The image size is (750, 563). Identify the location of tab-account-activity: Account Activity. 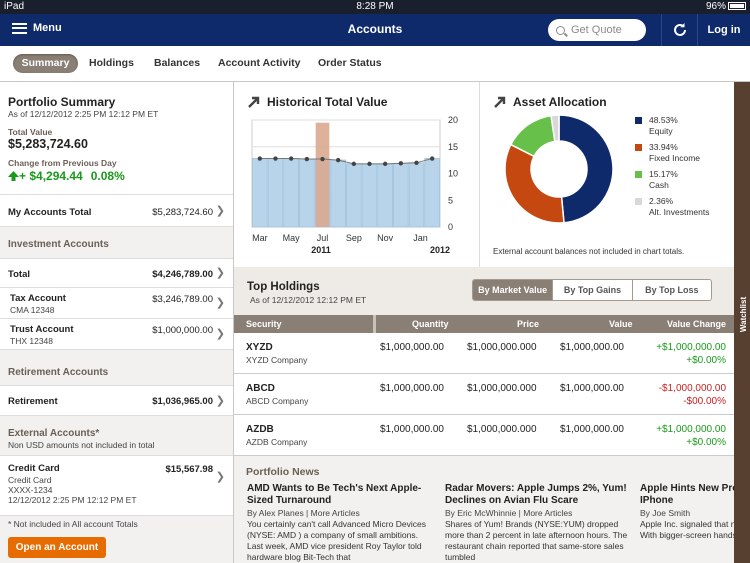
(259, 63).